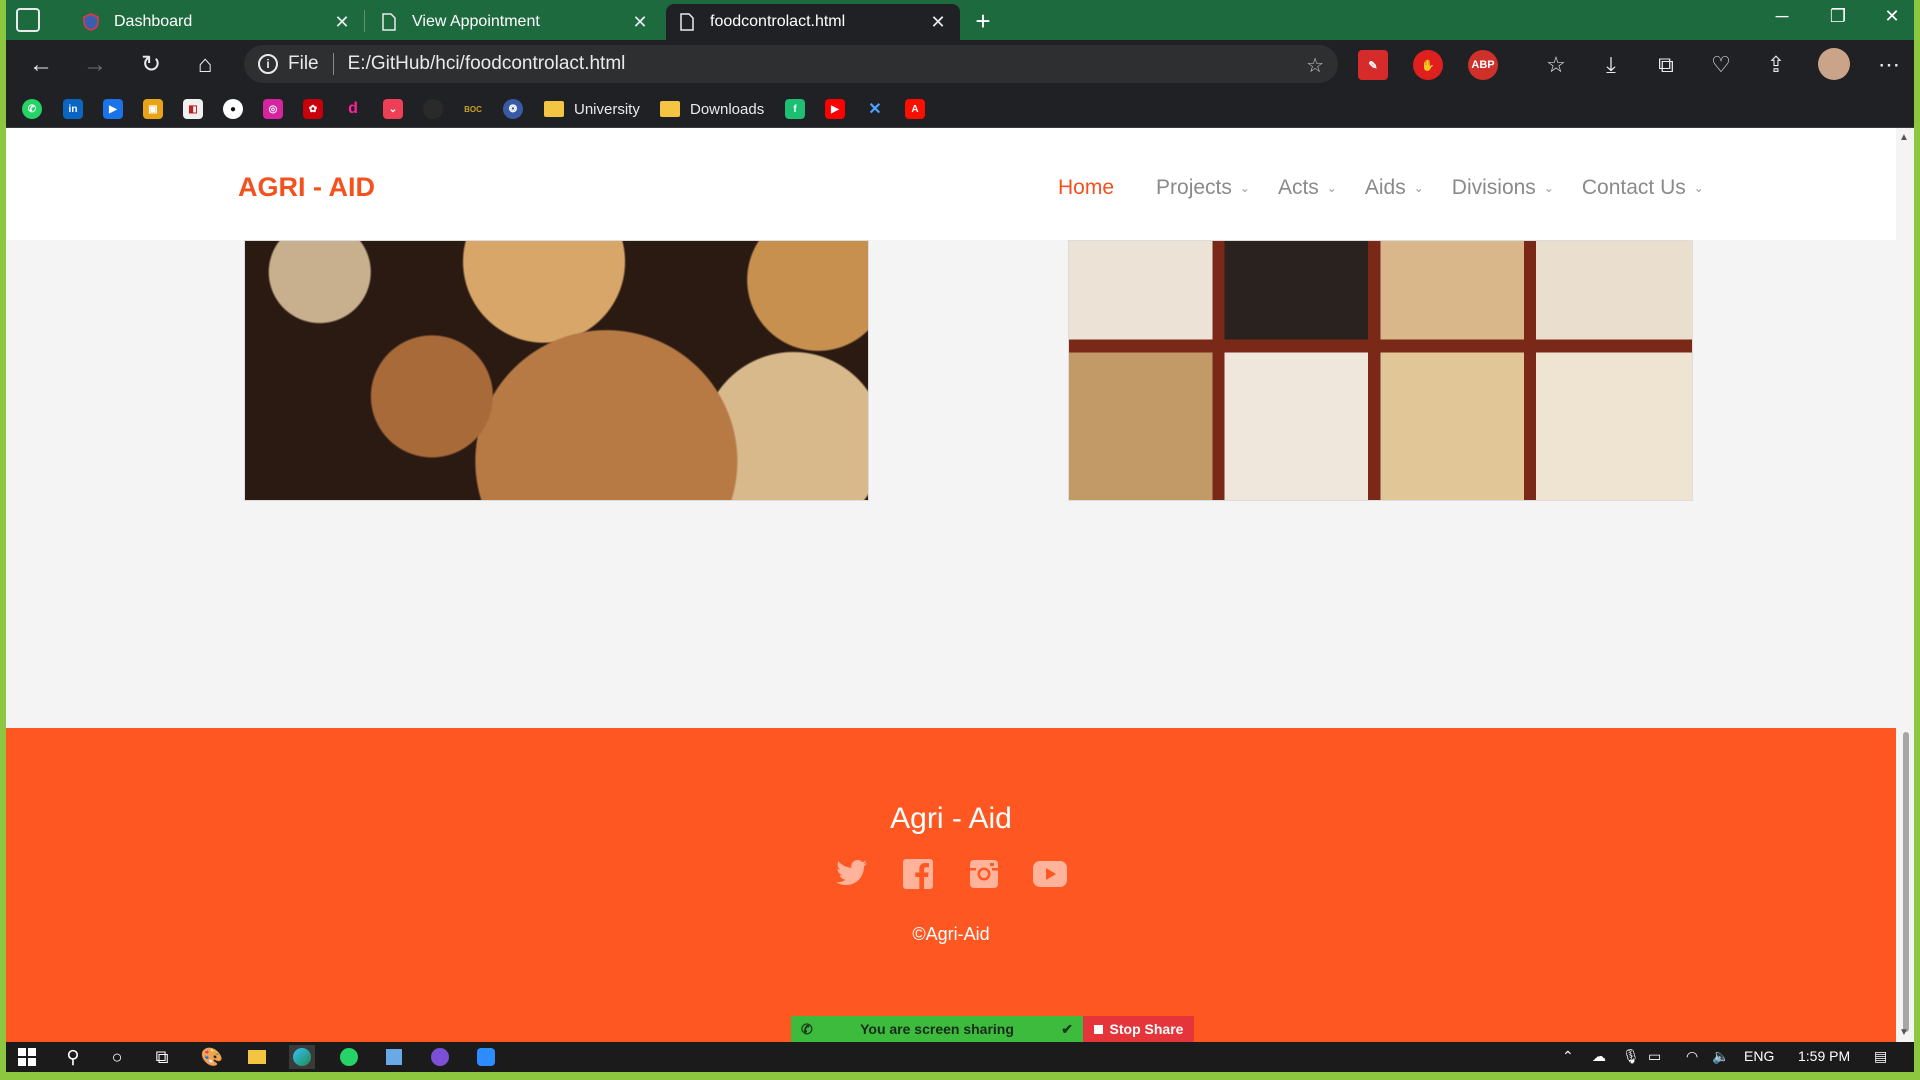  Describe the element at coordinates (1905, 585) in the screenshot. I see `page-scrollbar: ▲ ▼` at that location.